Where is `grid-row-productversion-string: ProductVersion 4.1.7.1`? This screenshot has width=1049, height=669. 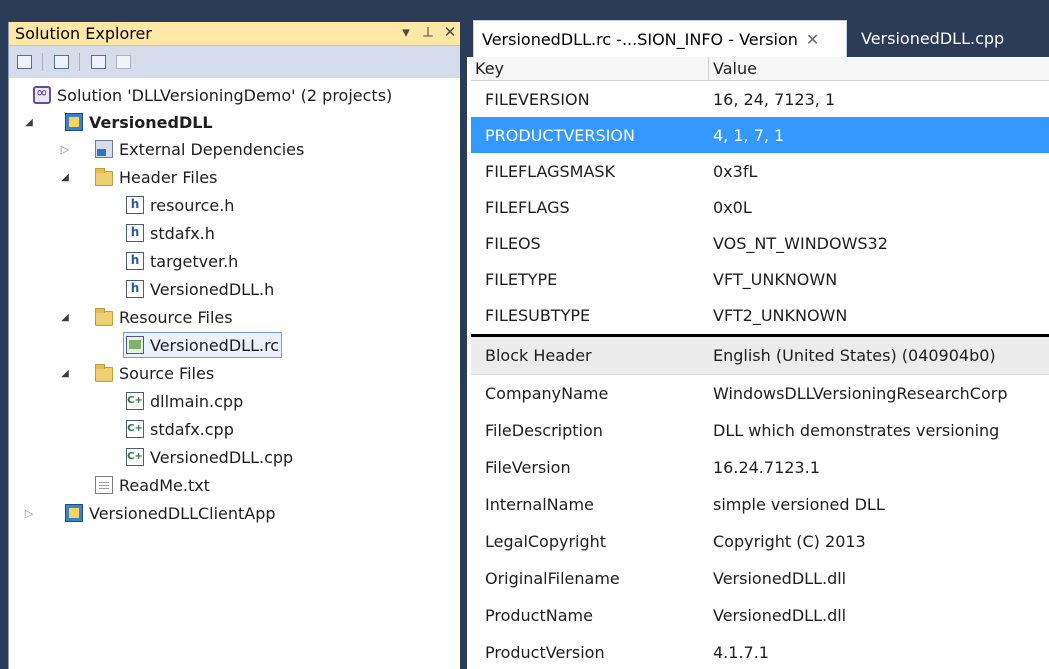
grid-row-productversion-string: ProductVersion 4.1.7.1 is located at coordinates (760, 651).